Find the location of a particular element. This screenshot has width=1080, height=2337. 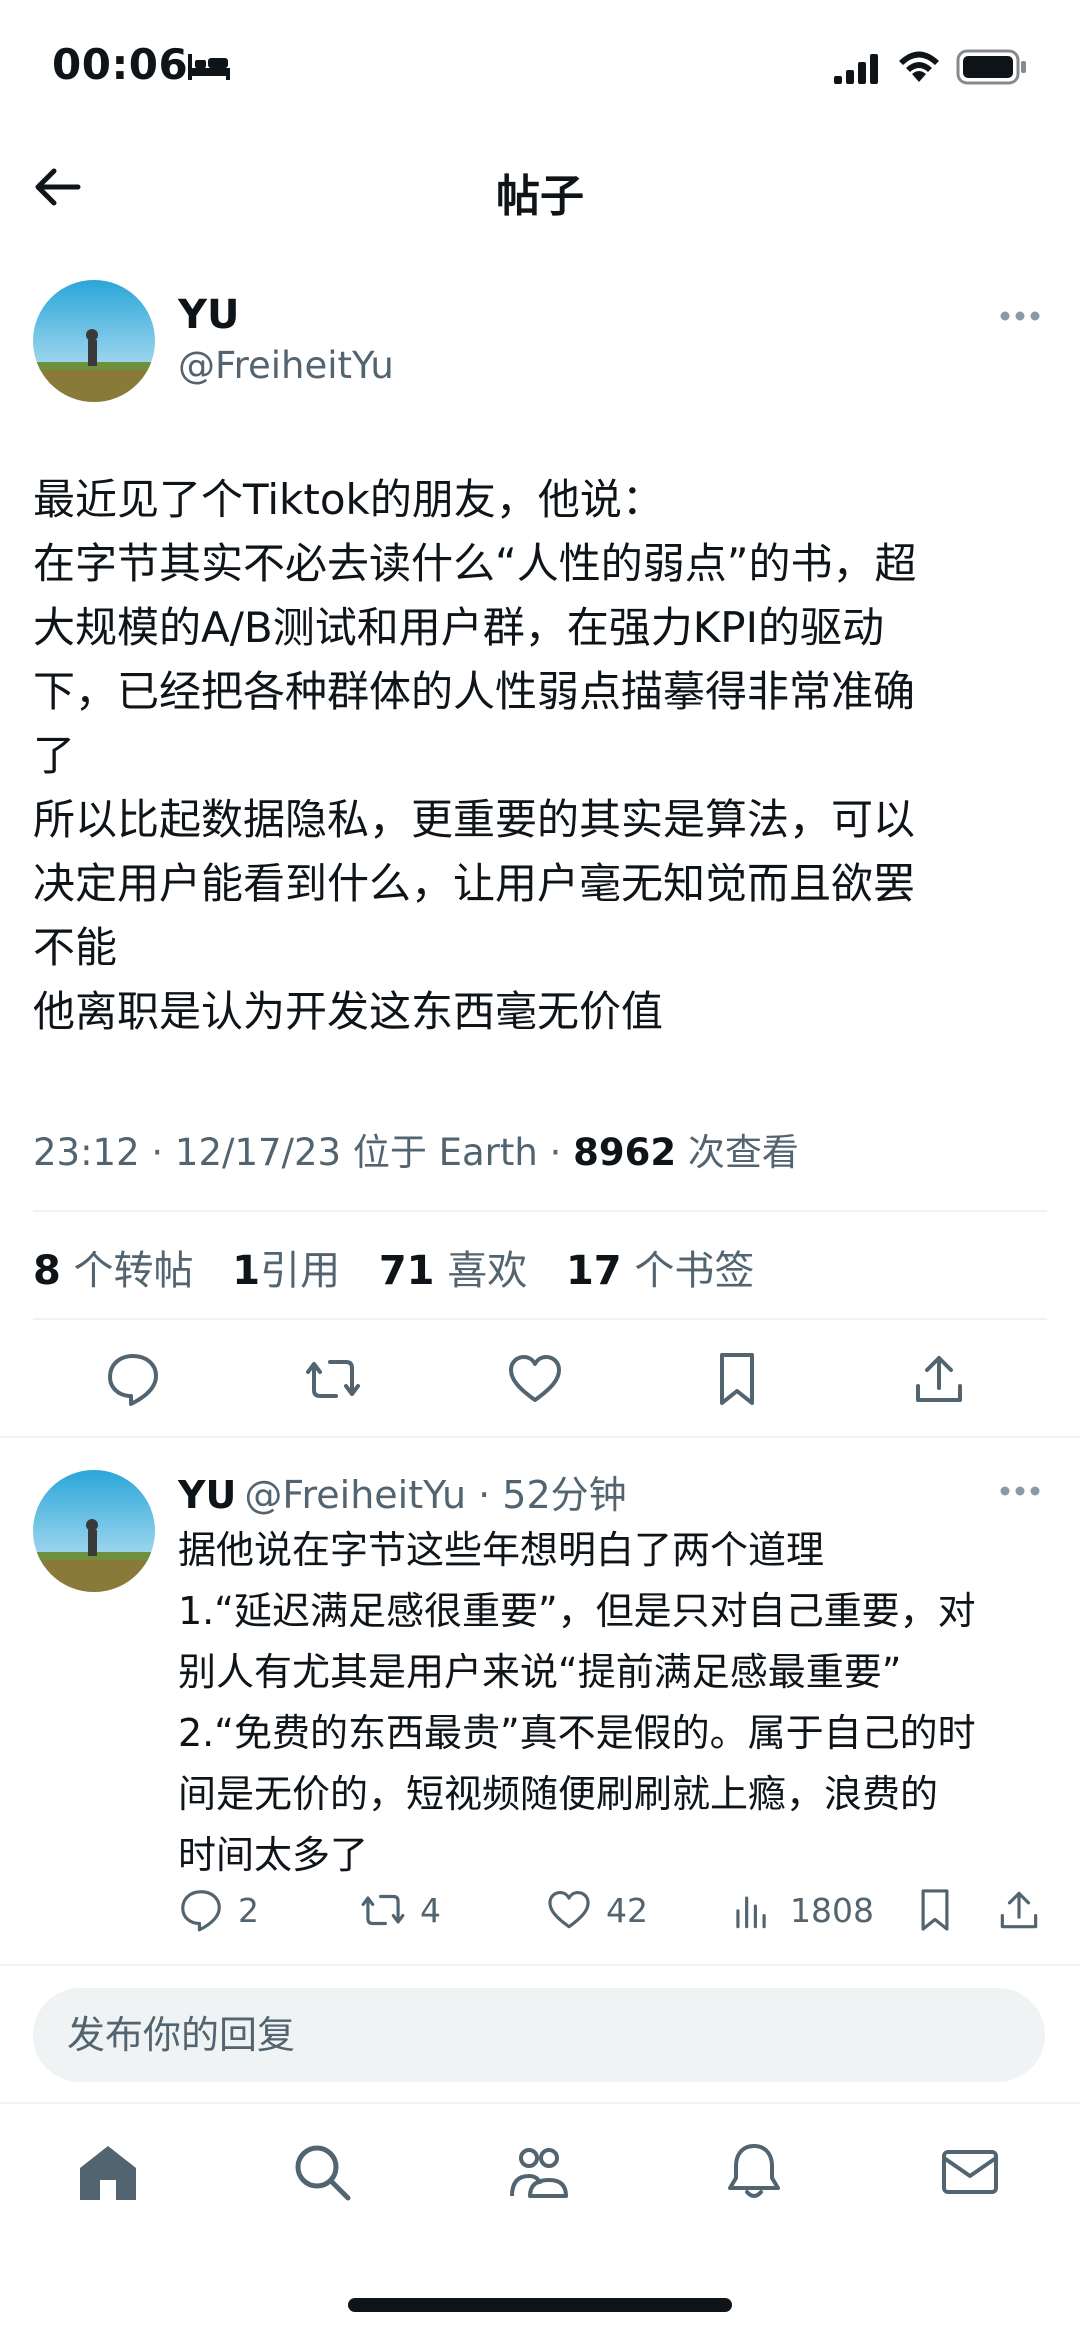

reply-avatar is located at coordinates (94, 1531).